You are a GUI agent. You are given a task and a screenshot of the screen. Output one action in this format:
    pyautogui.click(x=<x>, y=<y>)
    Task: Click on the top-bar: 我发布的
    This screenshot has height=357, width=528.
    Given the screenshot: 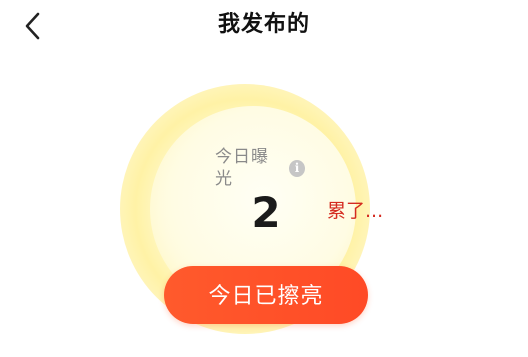 What is the action you would take?
    pyautogui.click(x=264, y=26)
    